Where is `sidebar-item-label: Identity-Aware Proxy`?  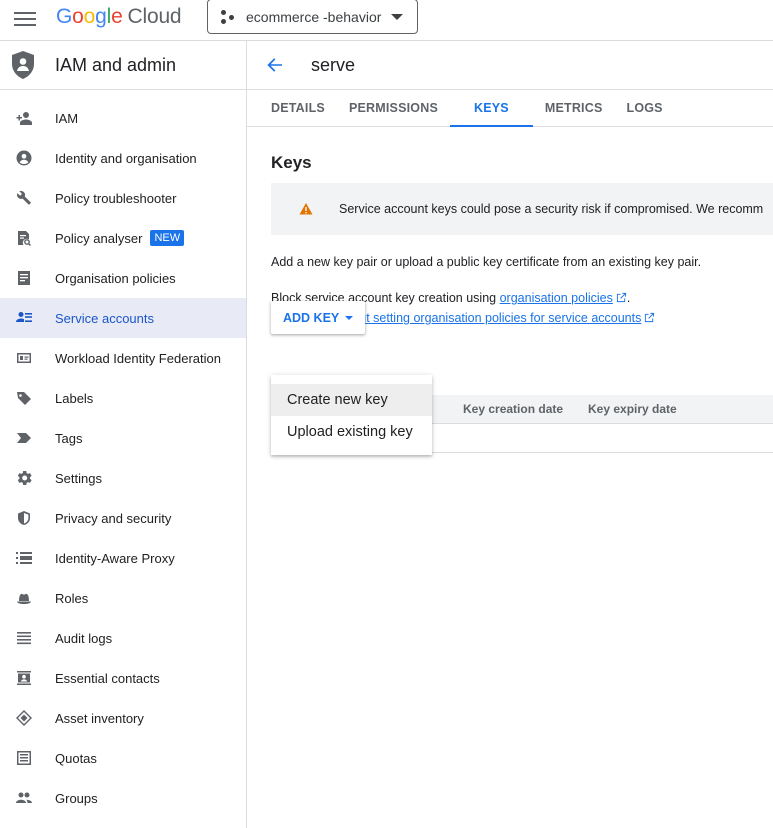 sidebar-item-label: Identity-Aware Proxy is located at coordinates (115, 558).